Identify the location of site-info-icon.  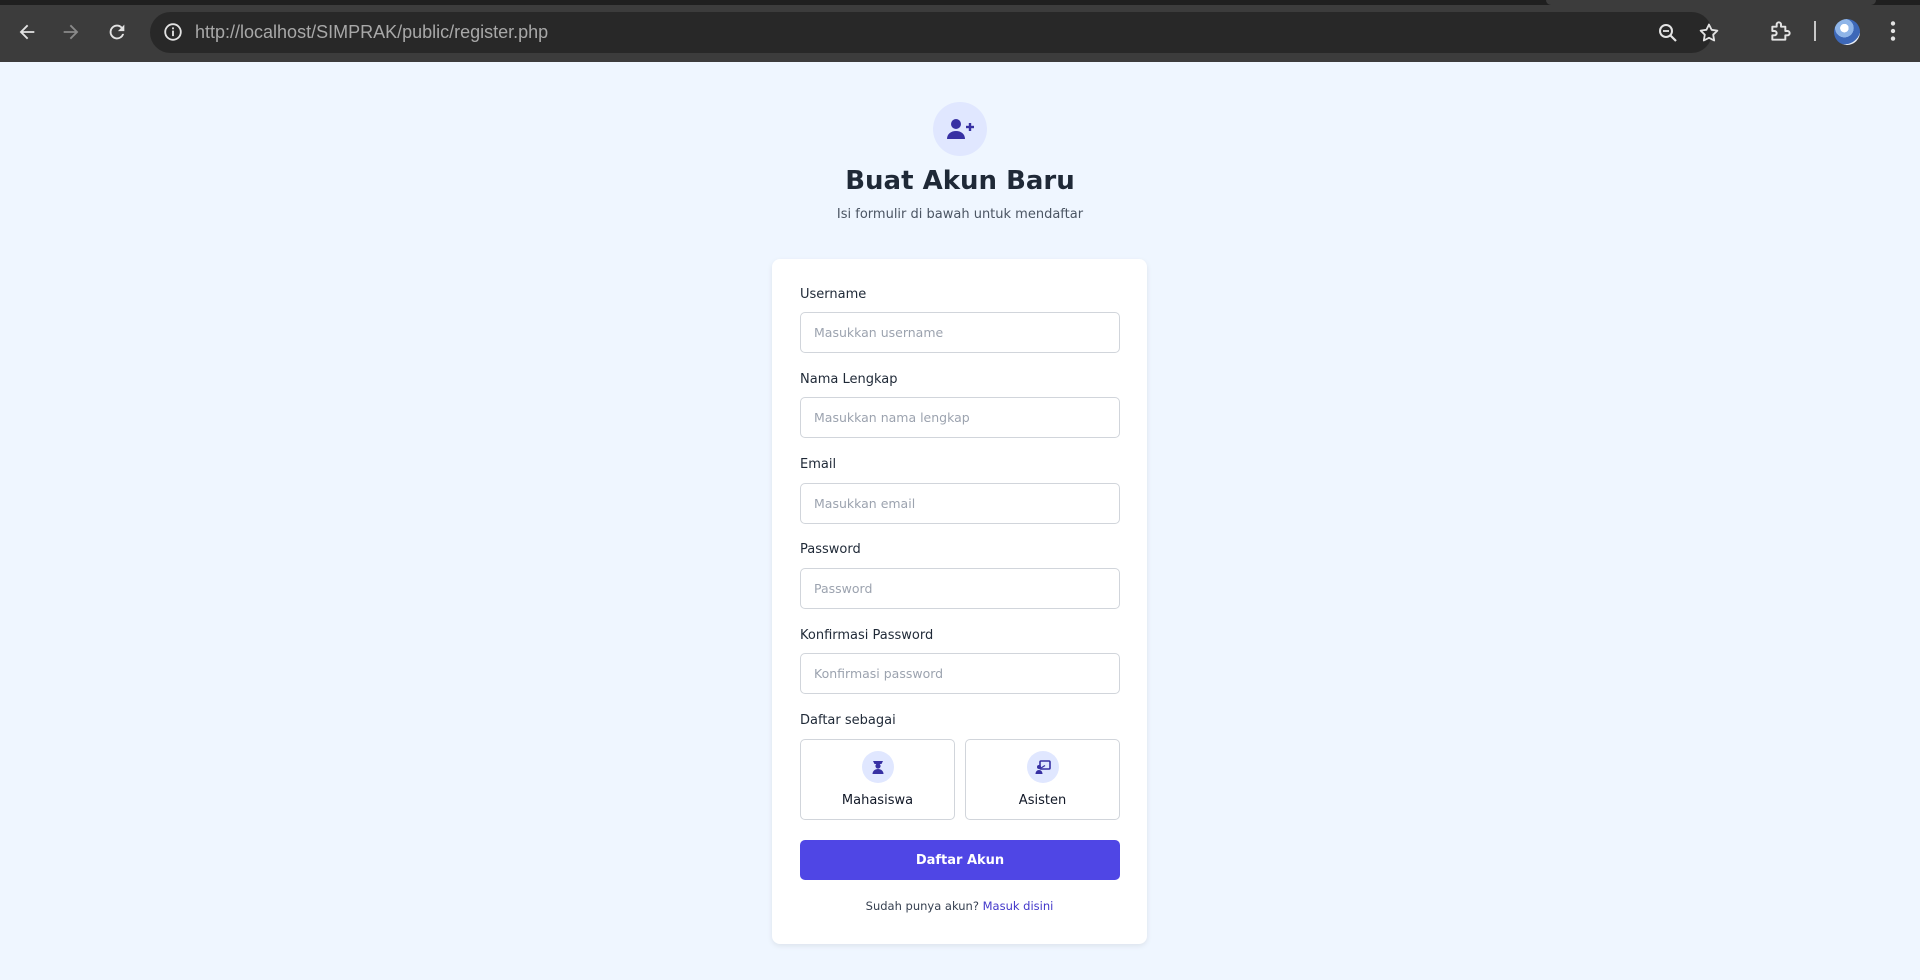
(173, 32).